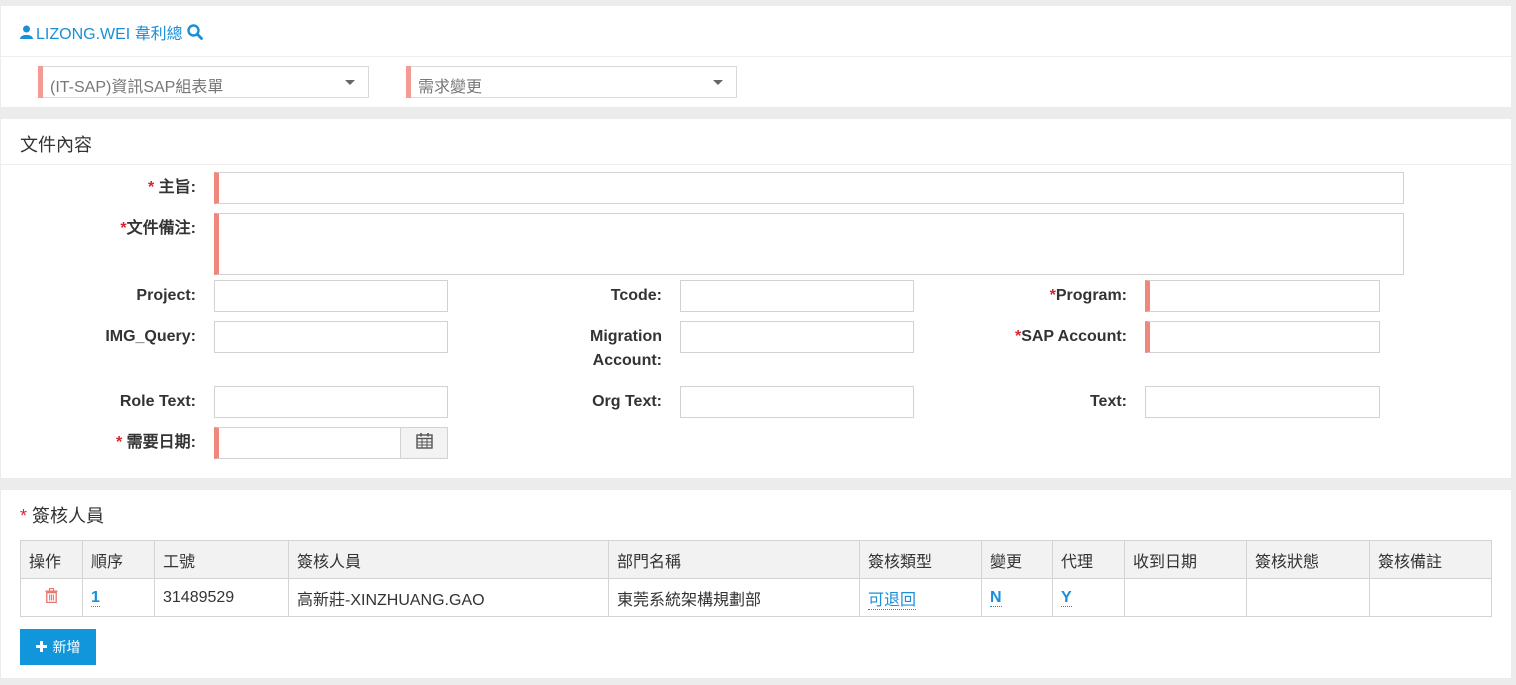 The height and width of the screenshot is (685, 1516). Describe the element at coordinates (331, 402) in the screenshot. I see `role-text-input` at that location.